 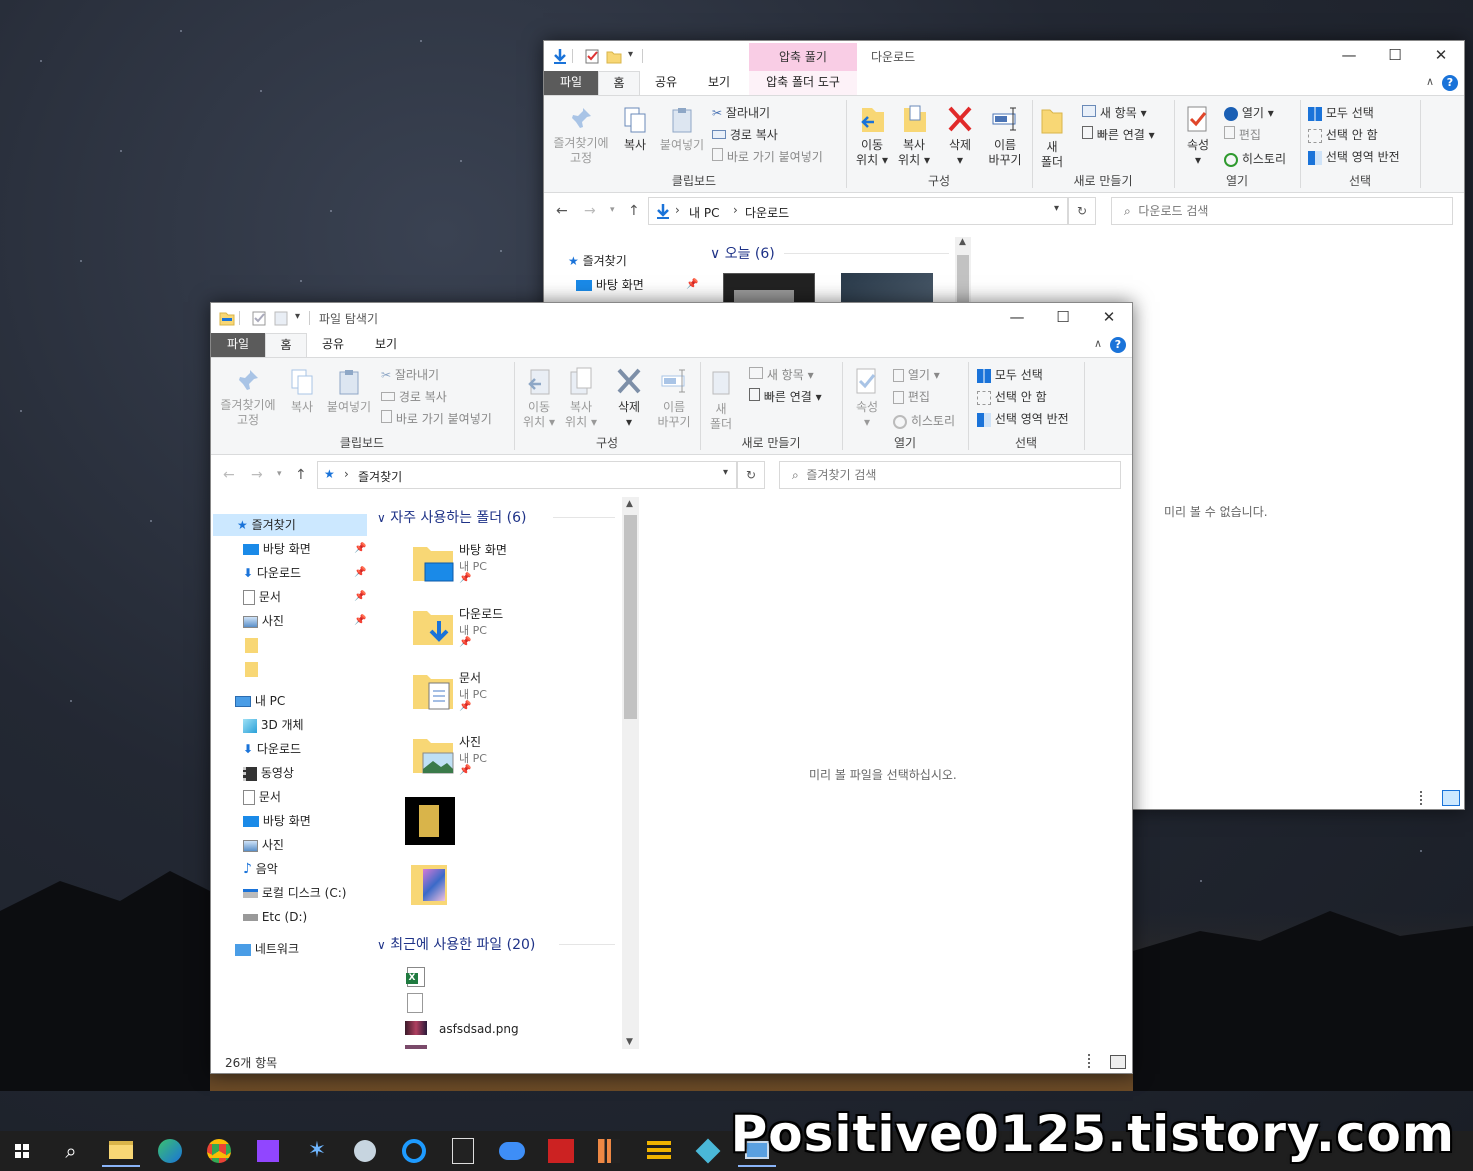 I want to click on frequent-folder-documents: 문서 내 PC 📌, so click(x=481, y=695).